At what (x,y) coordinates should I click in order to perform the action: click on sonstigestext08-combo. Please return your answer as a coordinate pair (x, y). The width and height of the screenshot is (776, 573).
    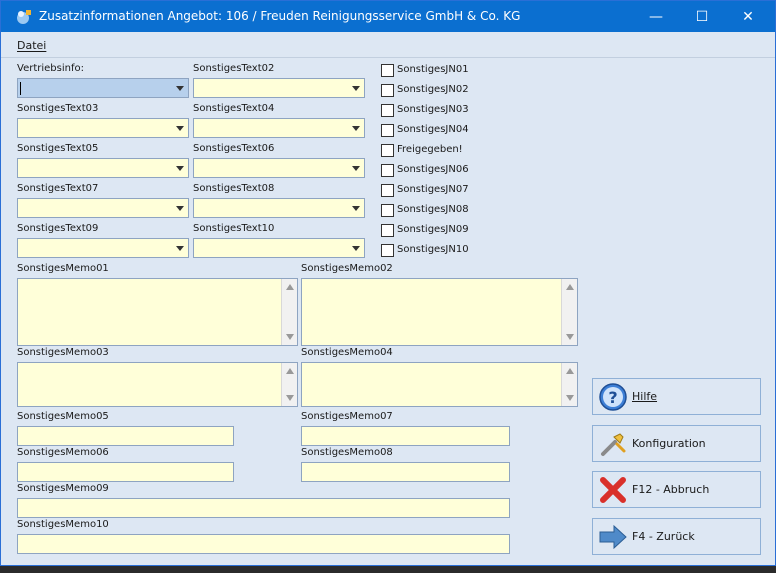
    Looking at the image, I should click on (279, 208).